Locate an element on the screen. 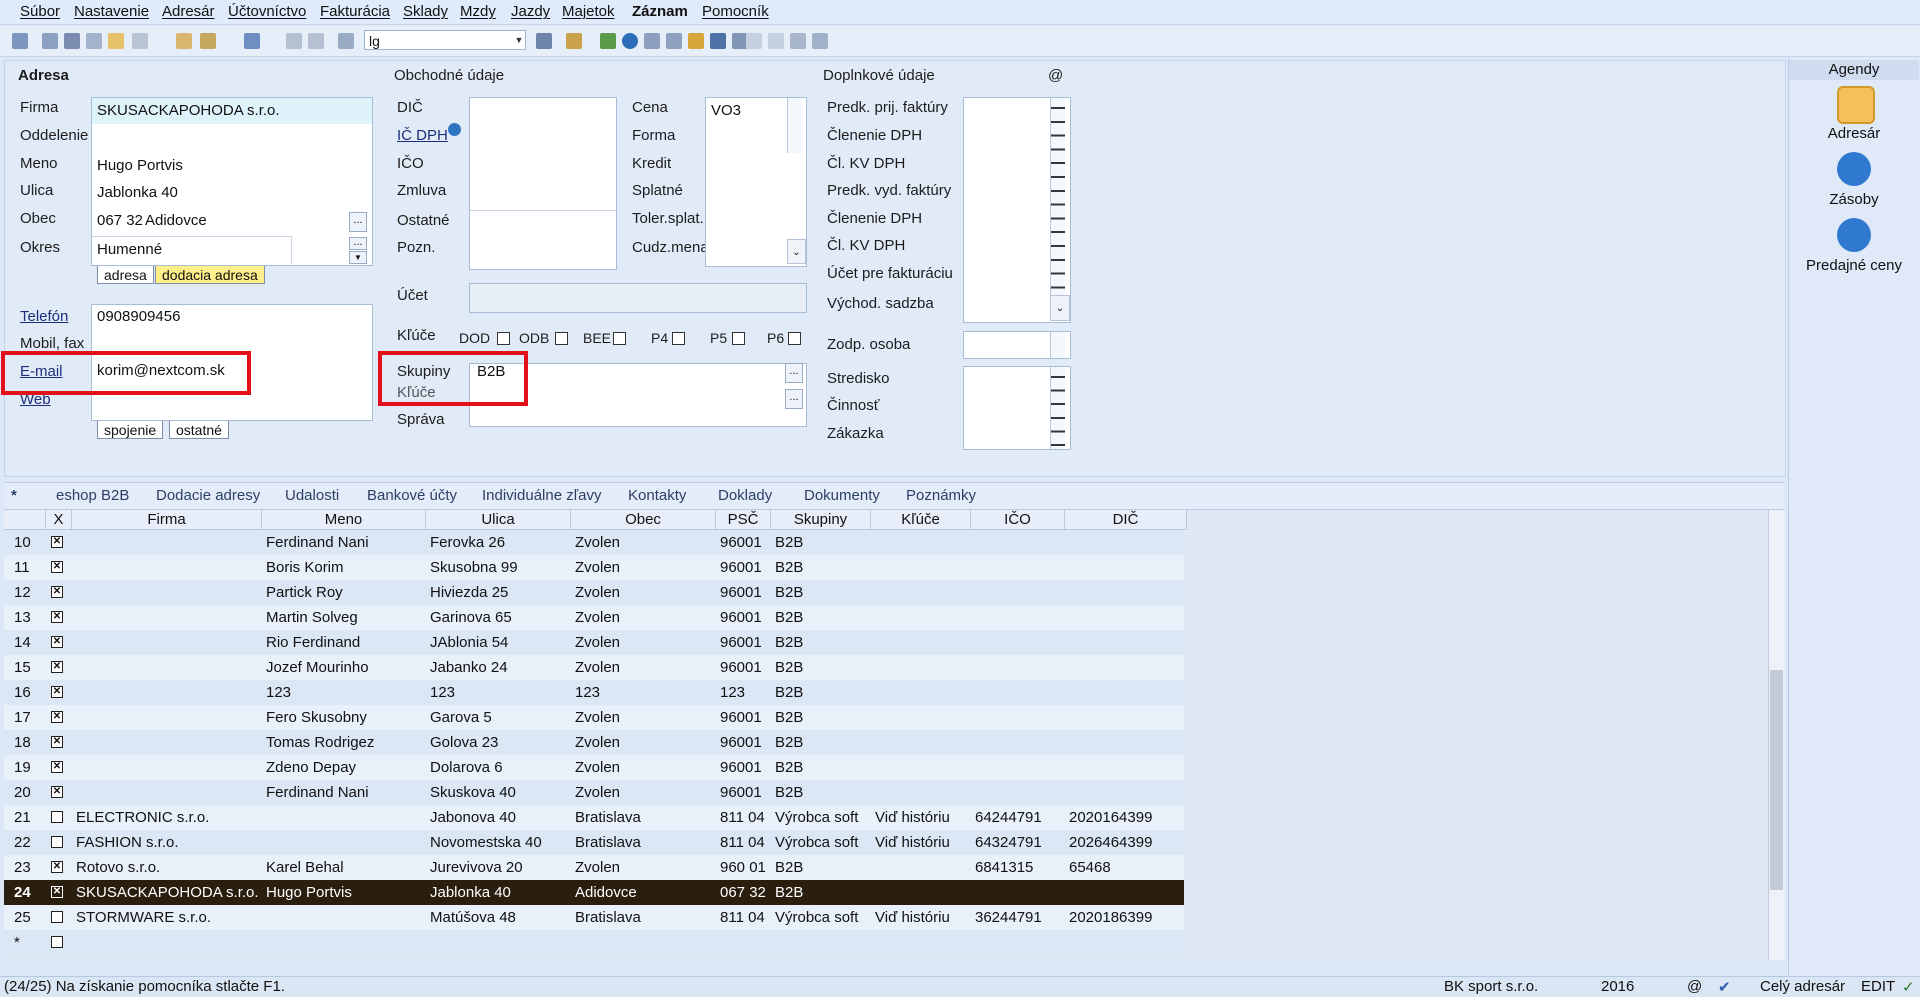 The image size is (1920, 997). table-row: 11 ✕ Boris Korim Skusobna 99 Zvolen 96001 B2B is located at coordinates (594, 567).